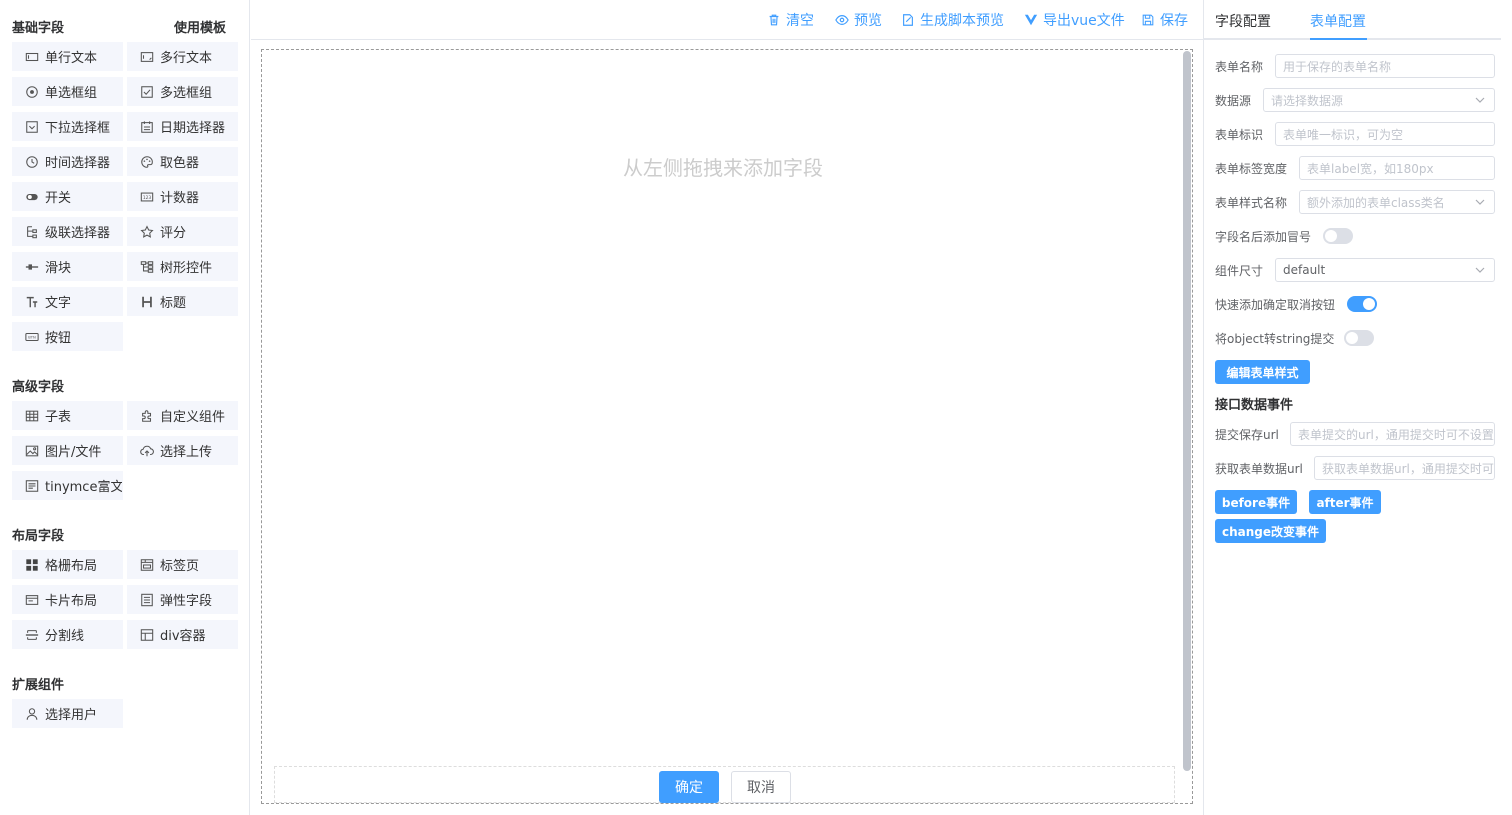 This screenshot has width=1512, height=815. Describe the element at coordinates (67, 196) in the screenshot. I see `component-item: 开关` at that location.